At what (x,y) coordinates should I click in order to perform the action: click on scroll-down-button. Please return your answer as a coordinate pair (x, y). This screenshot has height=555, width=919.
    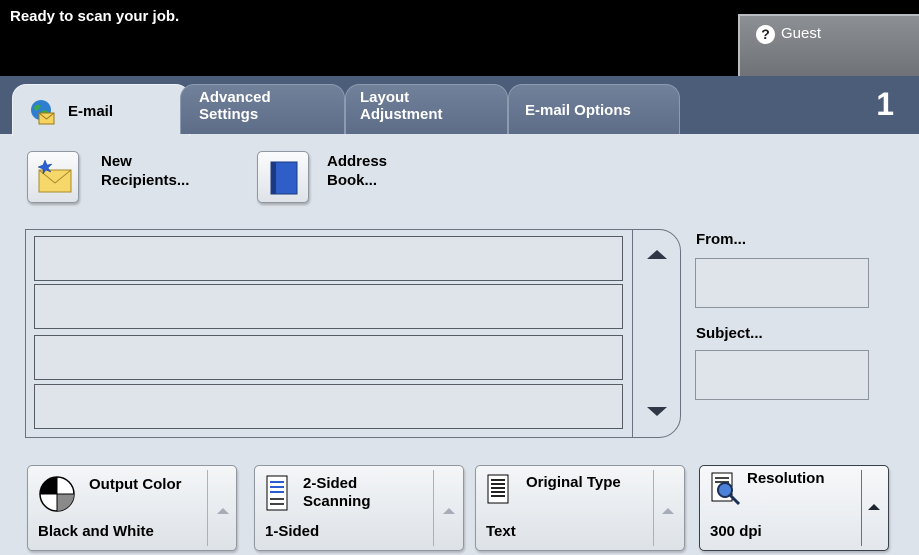
    Looking at the image, I should click on (657, 412).